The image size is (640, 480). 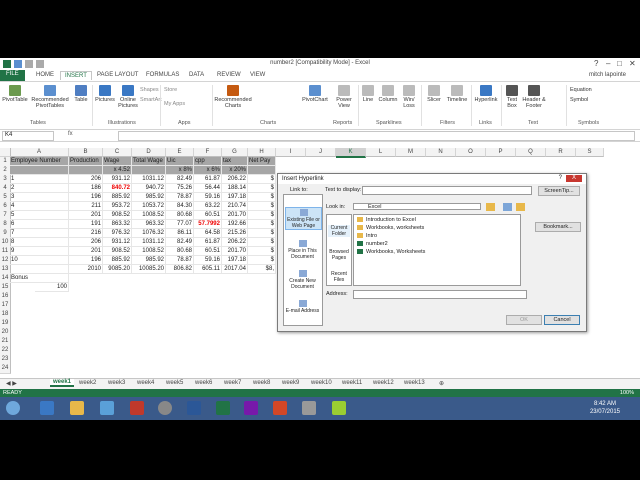 What do you see at coordinates (47, 408) in the screenshot?
I see `internet-explorer-icon` at bounding box center [47, 408].